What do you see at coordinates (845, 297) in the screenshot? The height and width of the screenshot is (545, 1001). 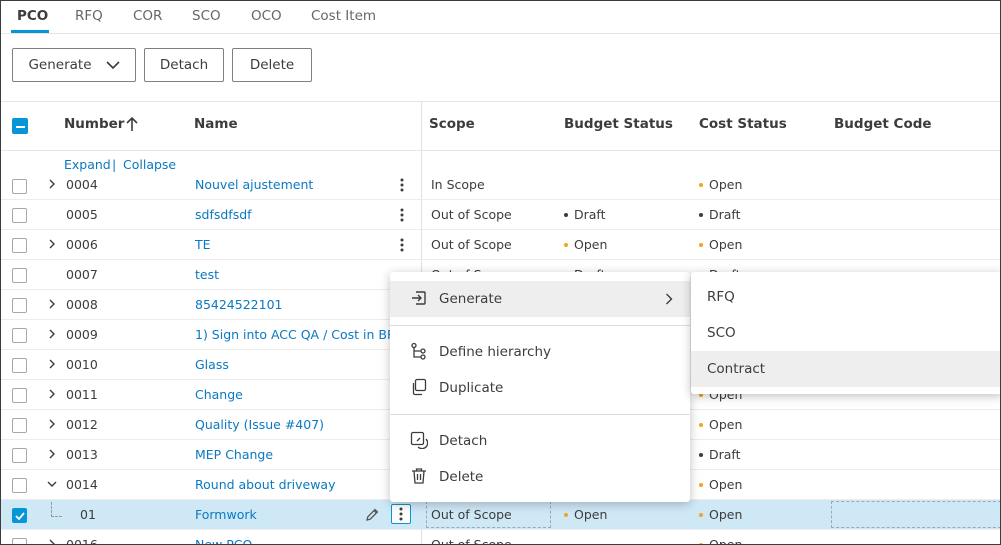 I see `submenu-item-rfq: RFQ` at bounding box center [845, 297].